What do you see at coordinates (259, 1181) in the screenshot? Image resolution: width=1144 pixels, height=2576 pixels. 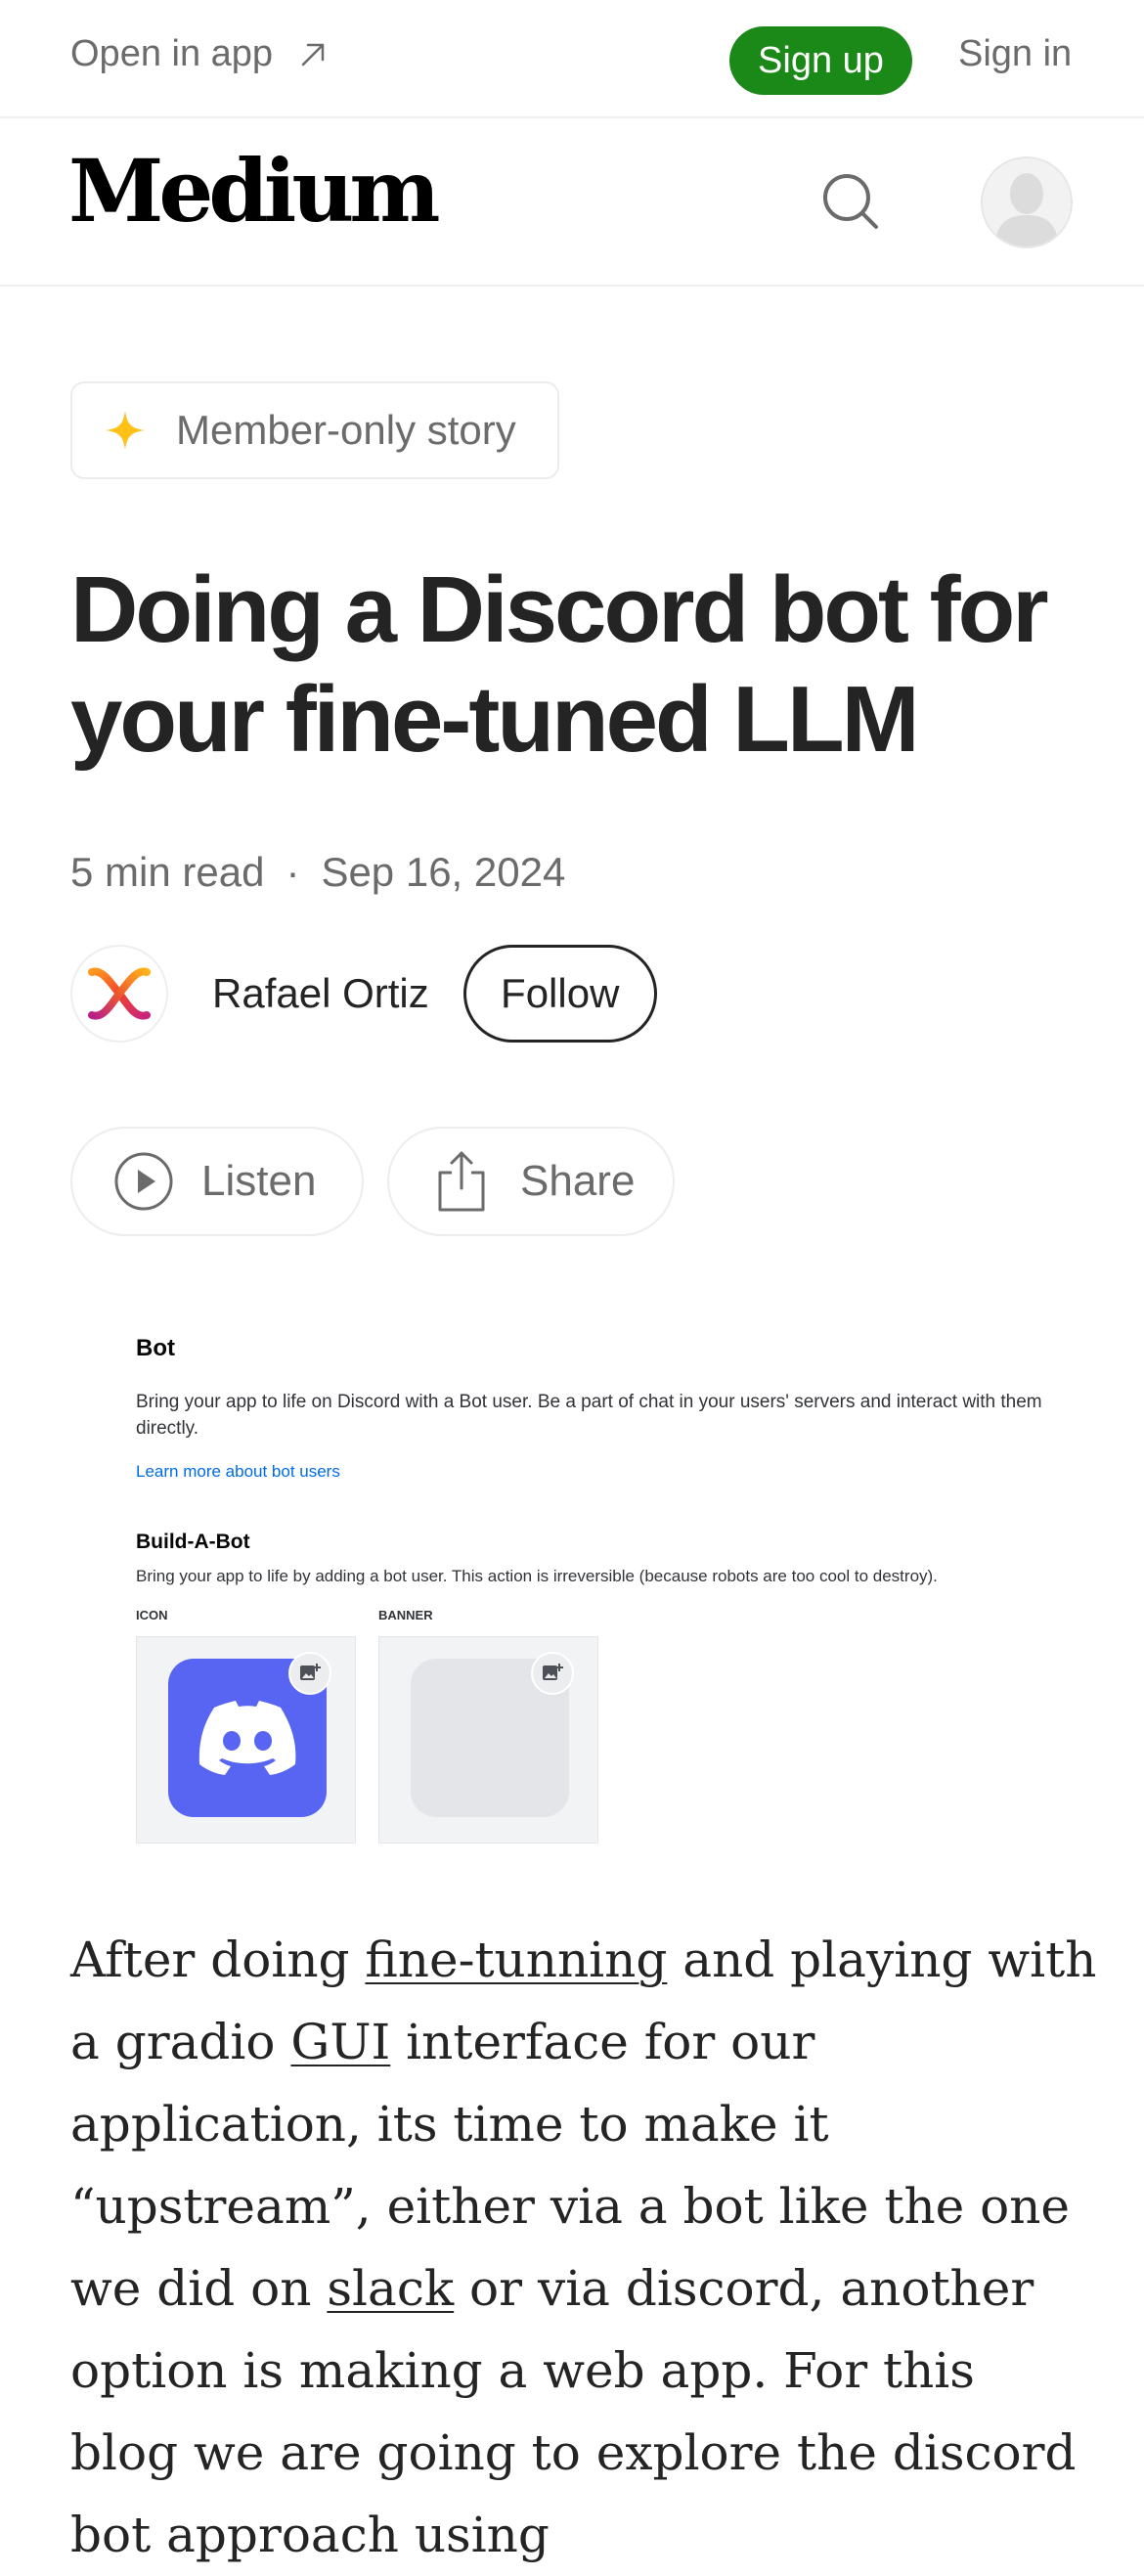 I see `listen-label: Listen` at bounding box center [259, 1181].